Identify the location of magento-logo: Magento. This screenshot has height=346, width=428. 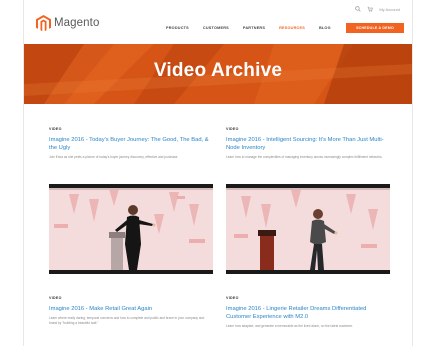
(76, 23).